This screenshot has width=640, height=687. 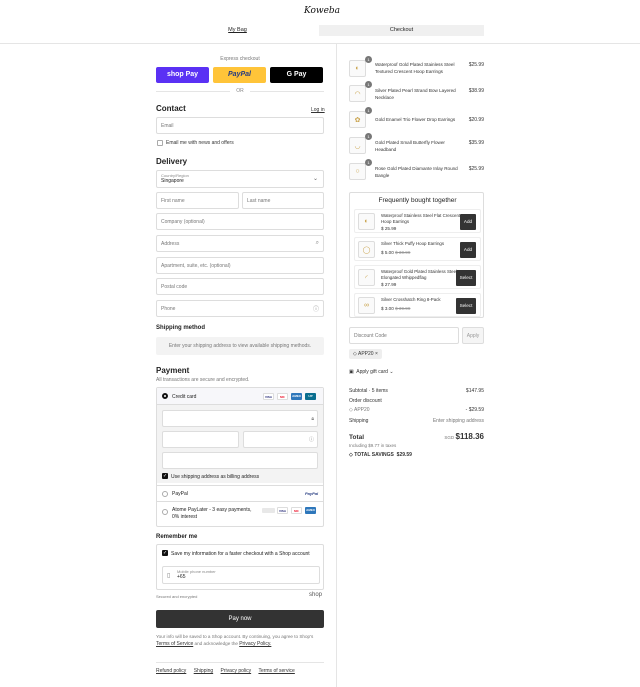 I want to click on unionpay-icon: UP, so click(x=310, y=396).